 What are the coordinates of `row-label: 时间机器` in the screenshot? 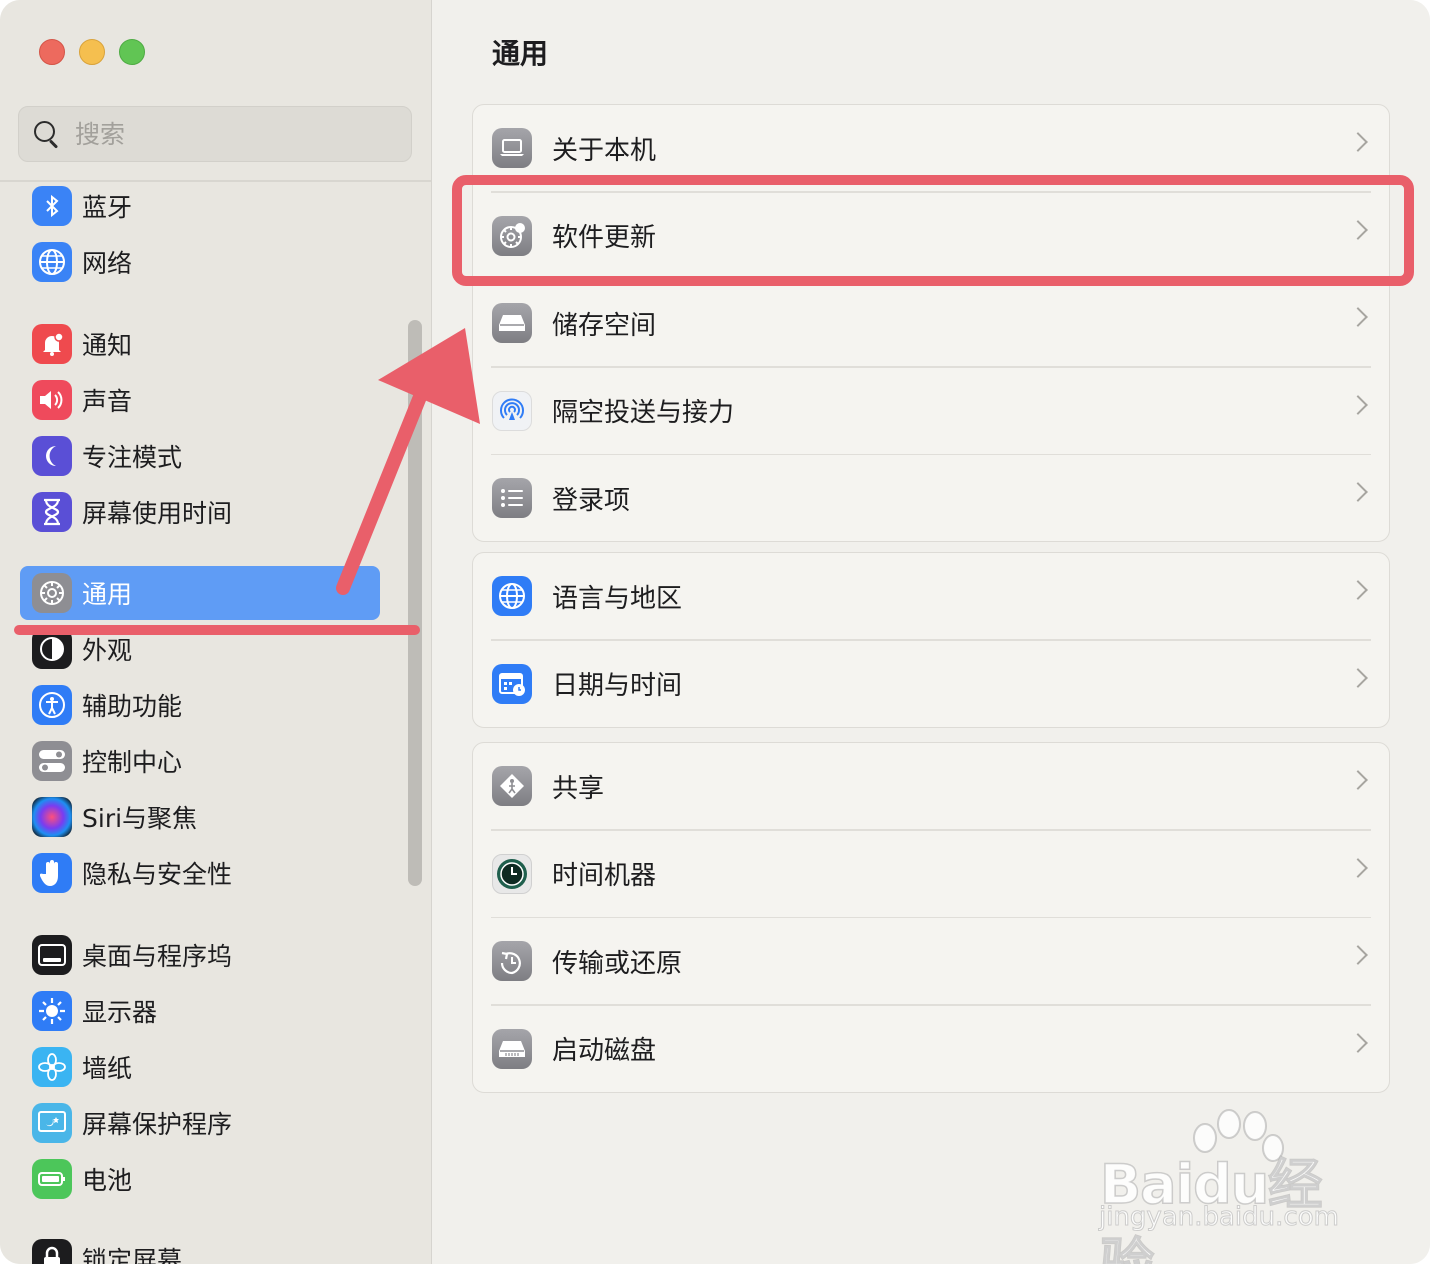 It's located at (604, 876).